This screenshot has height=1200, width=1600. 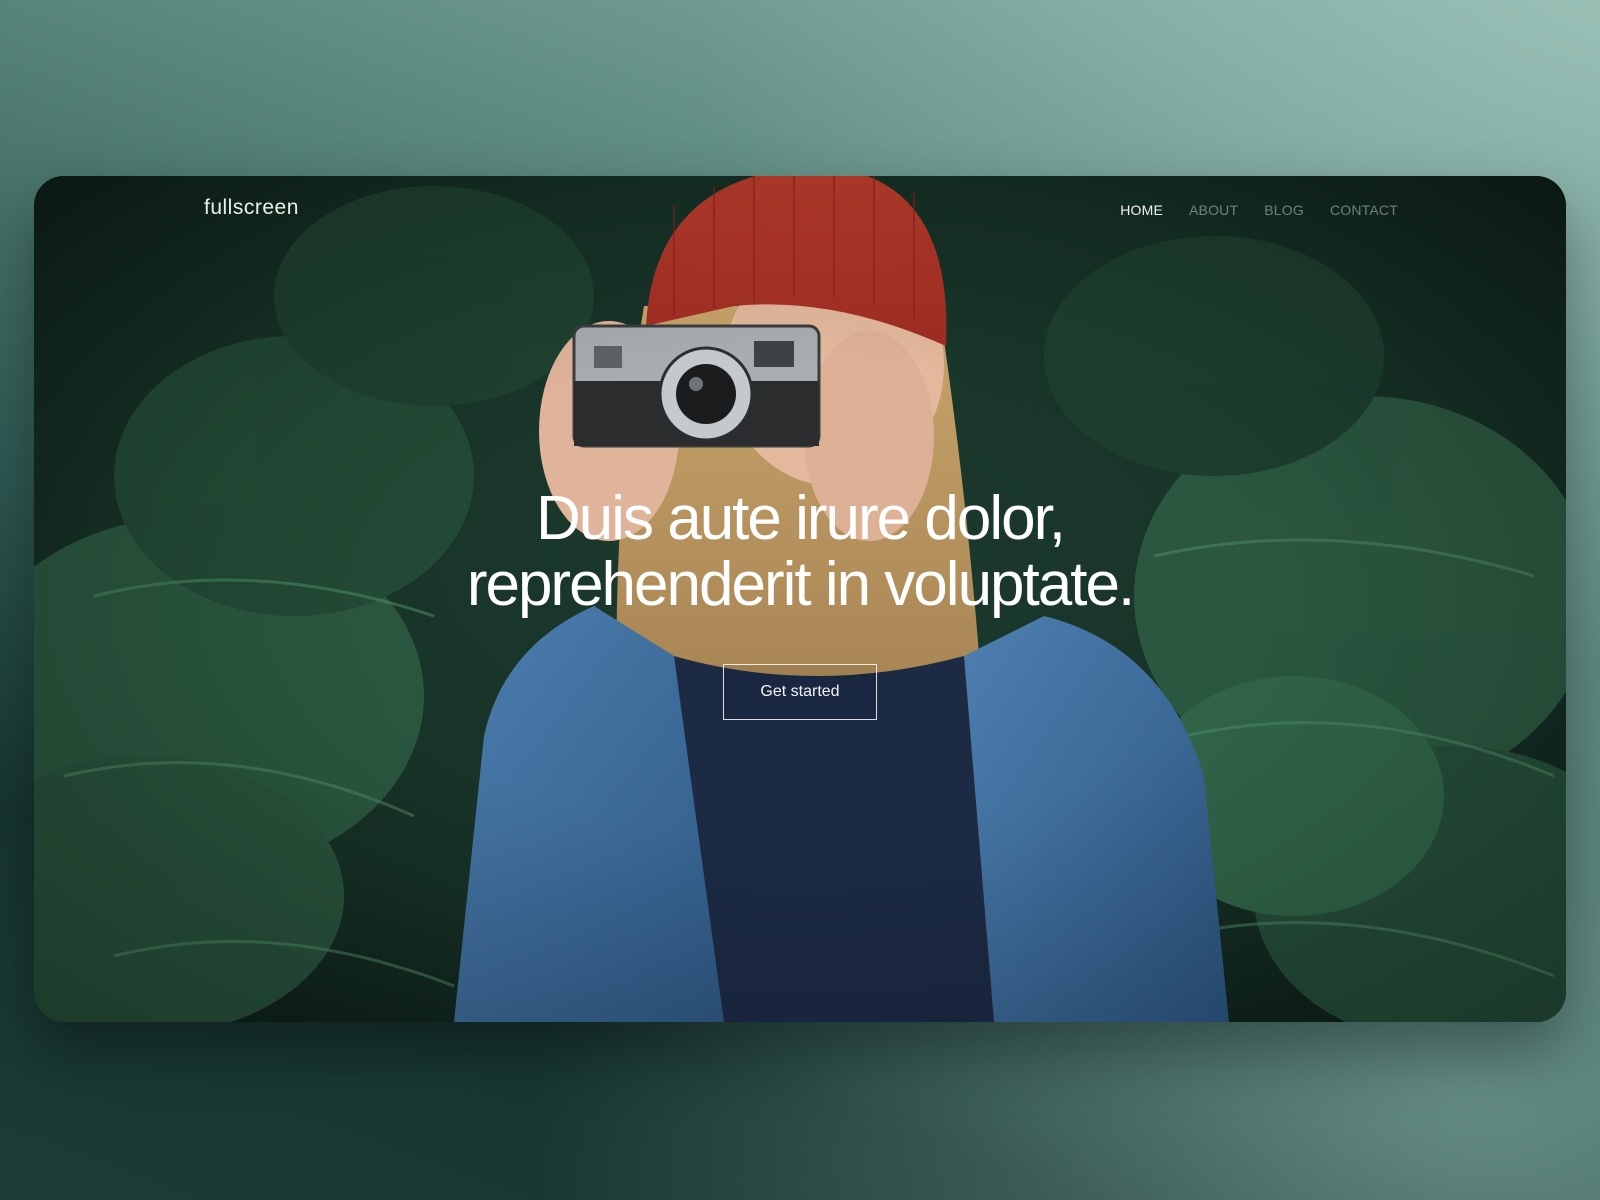 What do you see at coordinates (800, 518) in the screenshot?
I see `hero-headline-line1: Duis aute irure dolor,` at bounding box center [800, 518].